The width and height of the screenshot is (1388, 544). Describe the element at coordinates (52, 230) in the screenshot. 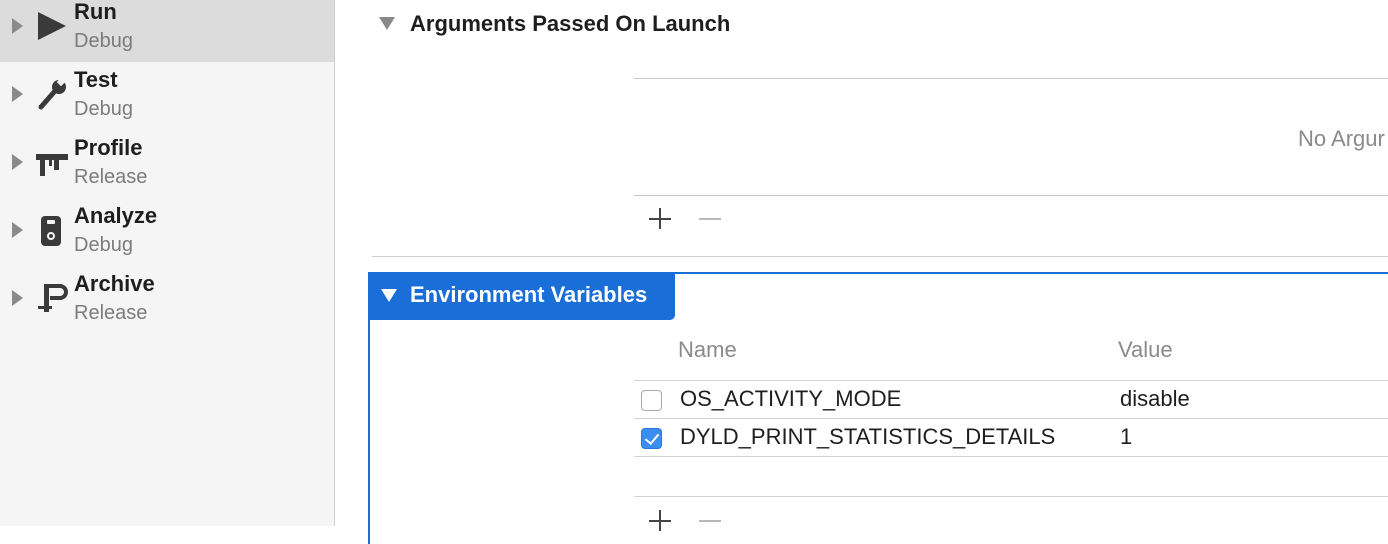

I see `analyze-icon` at that location.